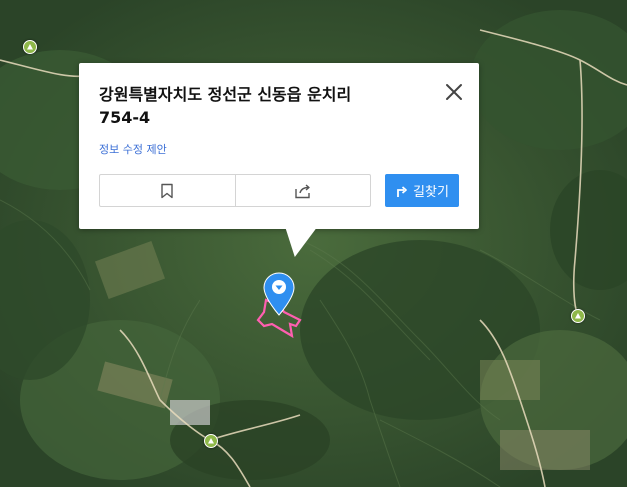 The image size is (627, 487). I want to click on location-pin-icon, so click(279, 294).